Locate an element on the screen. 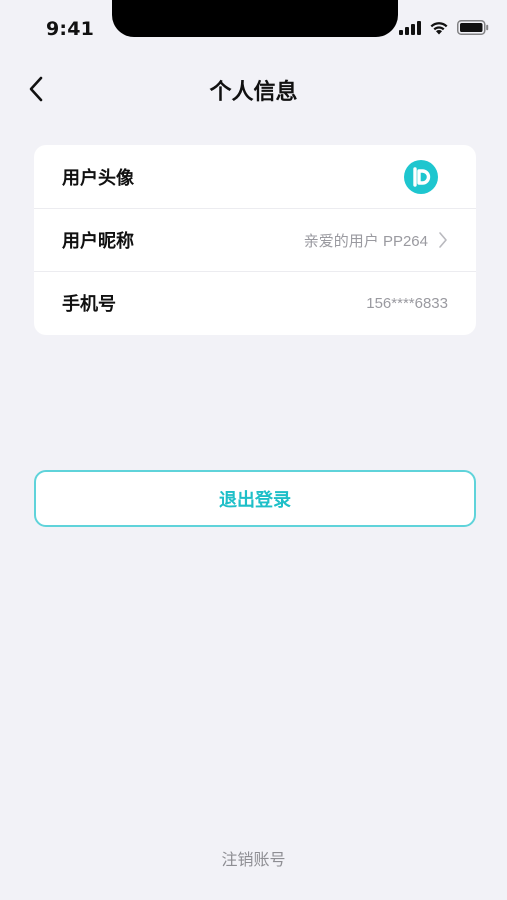  nav-bar: 个人信息 is located at coordinates (253, 89).